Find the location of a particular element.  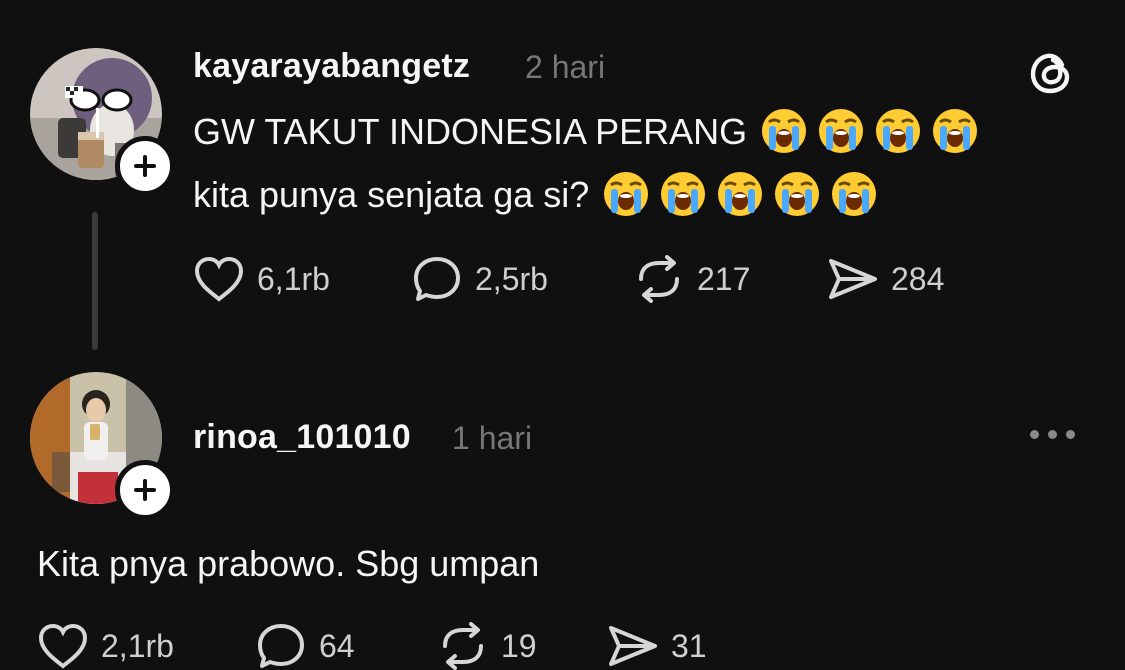

share-button: 31 is located at coordinates (657, 646).